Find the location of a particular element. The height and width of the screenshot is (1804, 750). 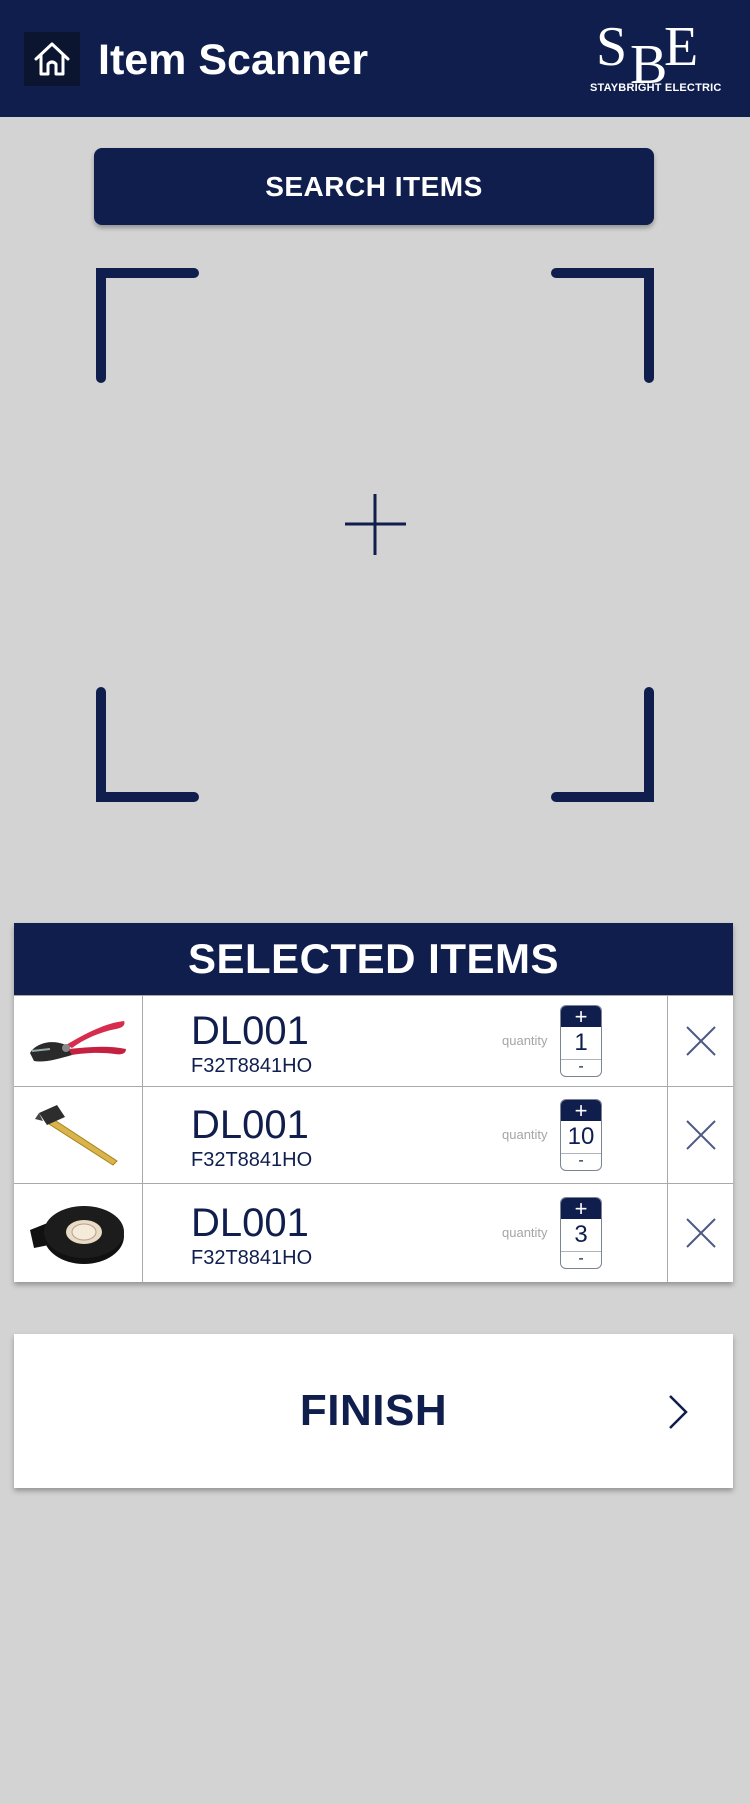

quantity-value: 3 is located at coordinates (581, 1235).